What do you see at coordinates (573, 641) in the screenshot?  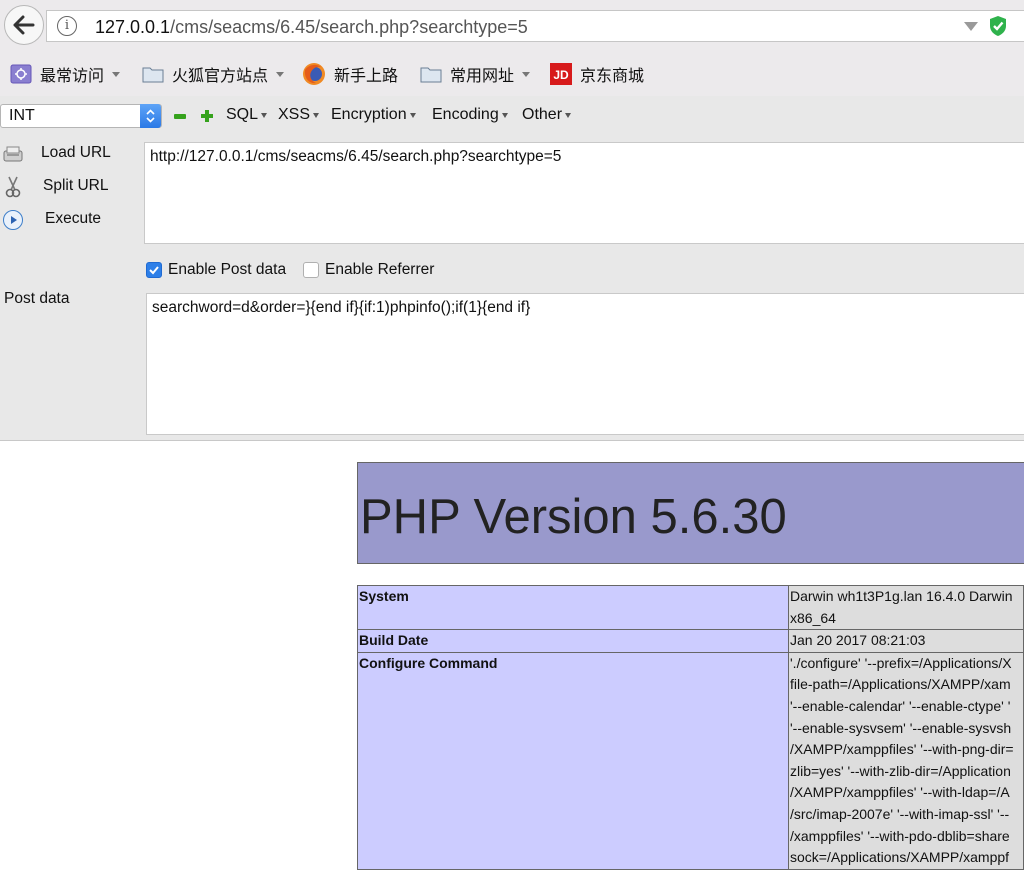 I see `row-key: Build Date` at bounding box center [573, 641].